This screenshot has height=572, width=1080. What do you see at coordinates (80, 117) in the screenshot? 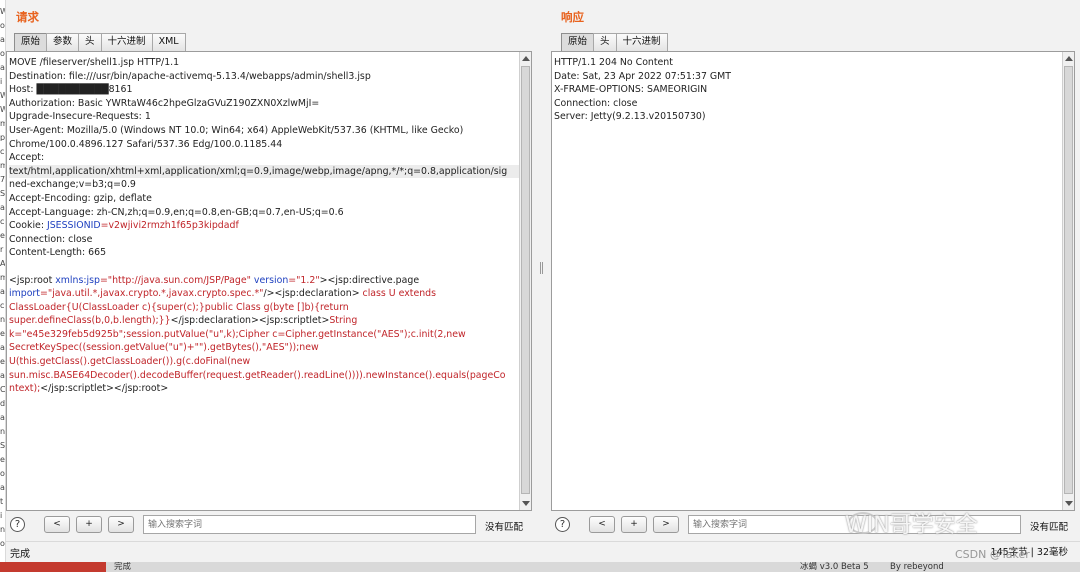
I see `request-line: Upgrade-Insecure-Requests: 1` at bounding box center [80, 117].